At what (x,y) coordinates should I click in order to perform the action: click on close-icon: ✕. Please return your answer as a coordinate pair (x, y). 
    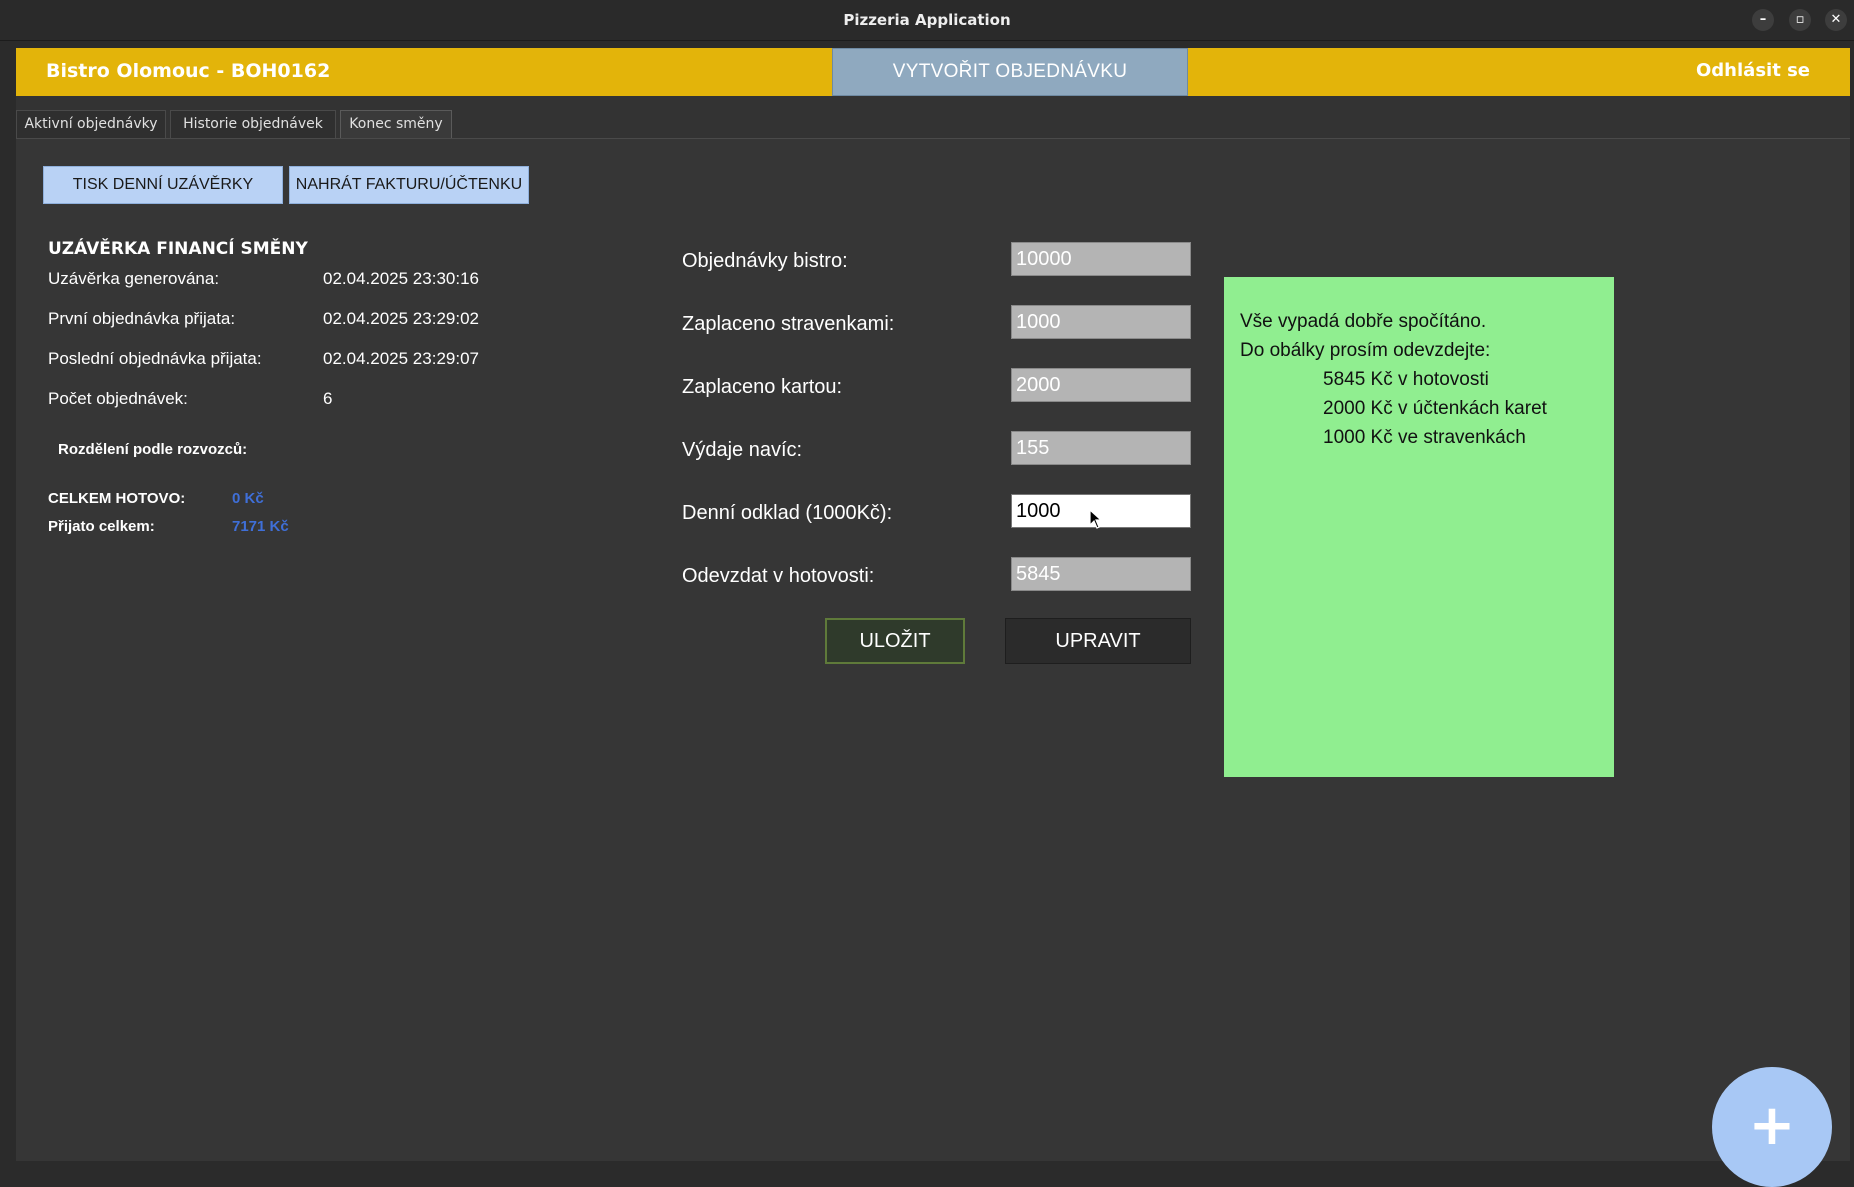
    Looking at the image, I should click on (1836, 20).